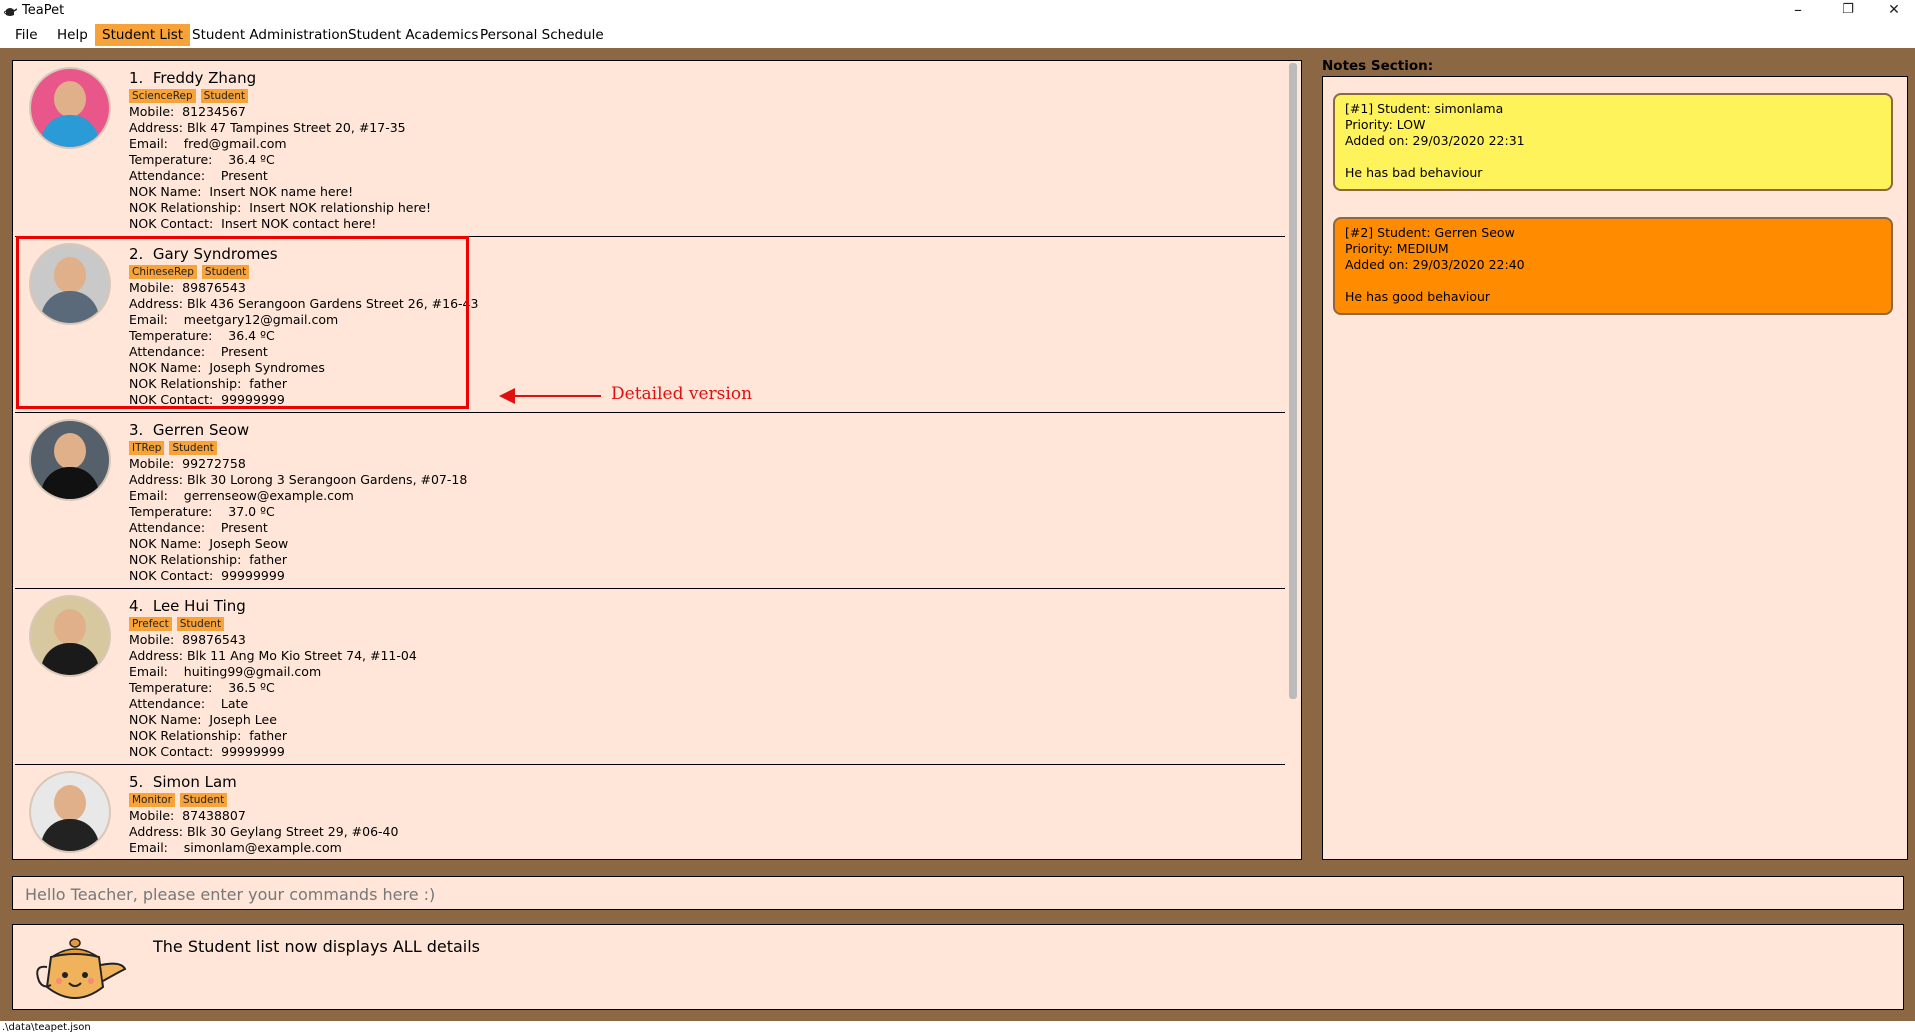 The image size is (1915, 1034). I want to click on close-button: ✕, so click(1893, 11).